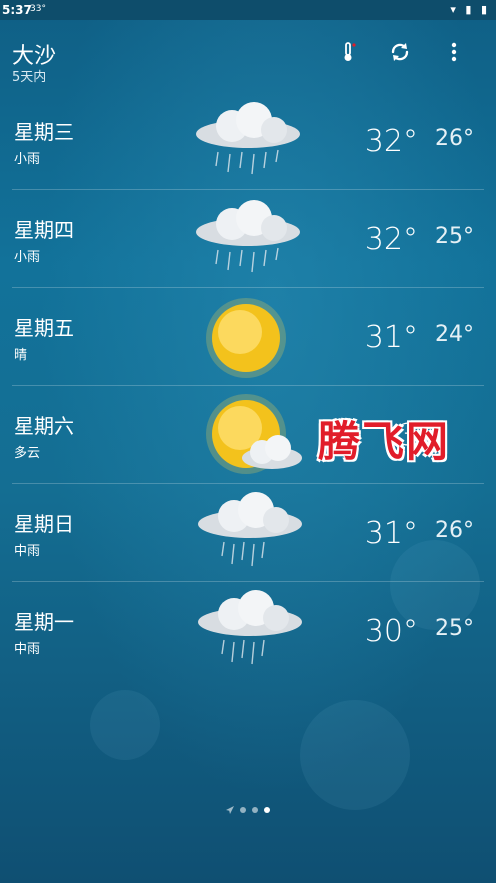 Image resolution: width=496 pixels, height=883 pixels. Describe the element at coordinates (267, 810) in the screenshot. I see `page-dot-active` at that location.